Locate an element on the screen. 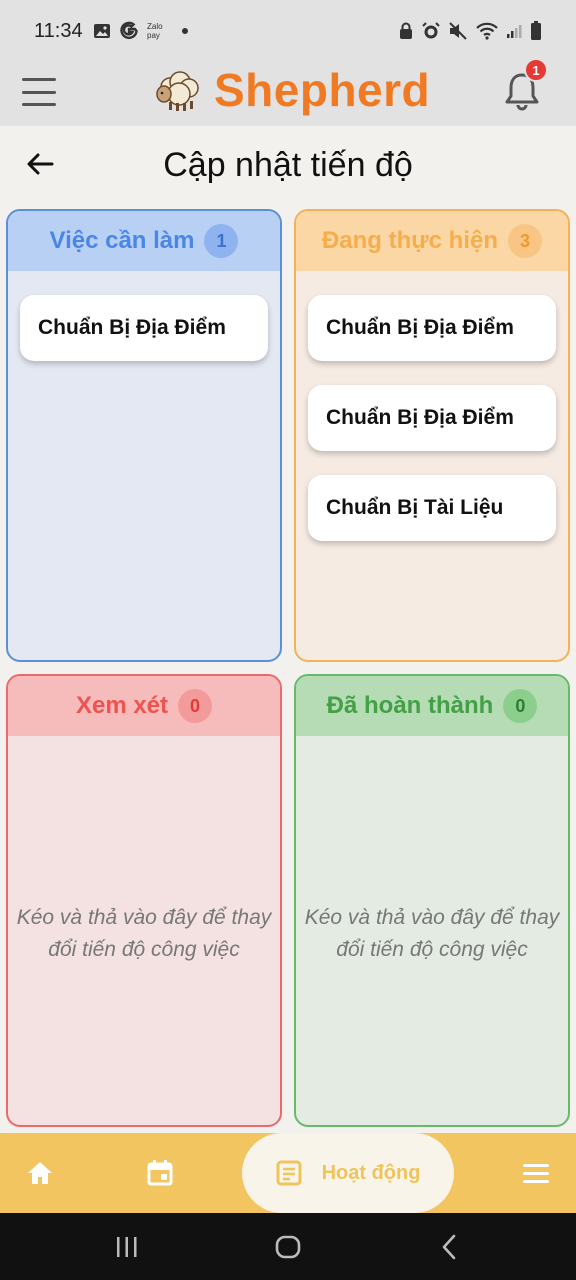 This screenshot has width=576, height=1280. column-title: Việc cần làm is located at coordinates (122, 240).